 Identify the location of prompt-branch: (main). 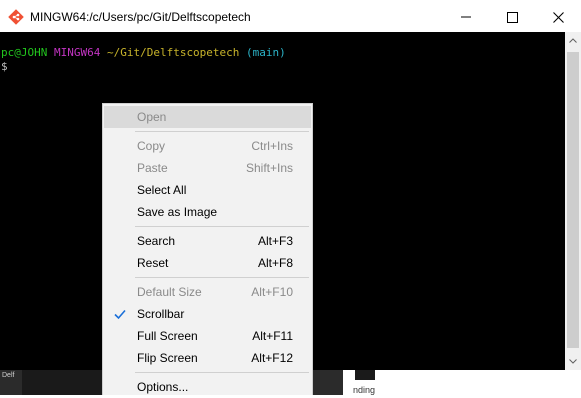
(266, 52).